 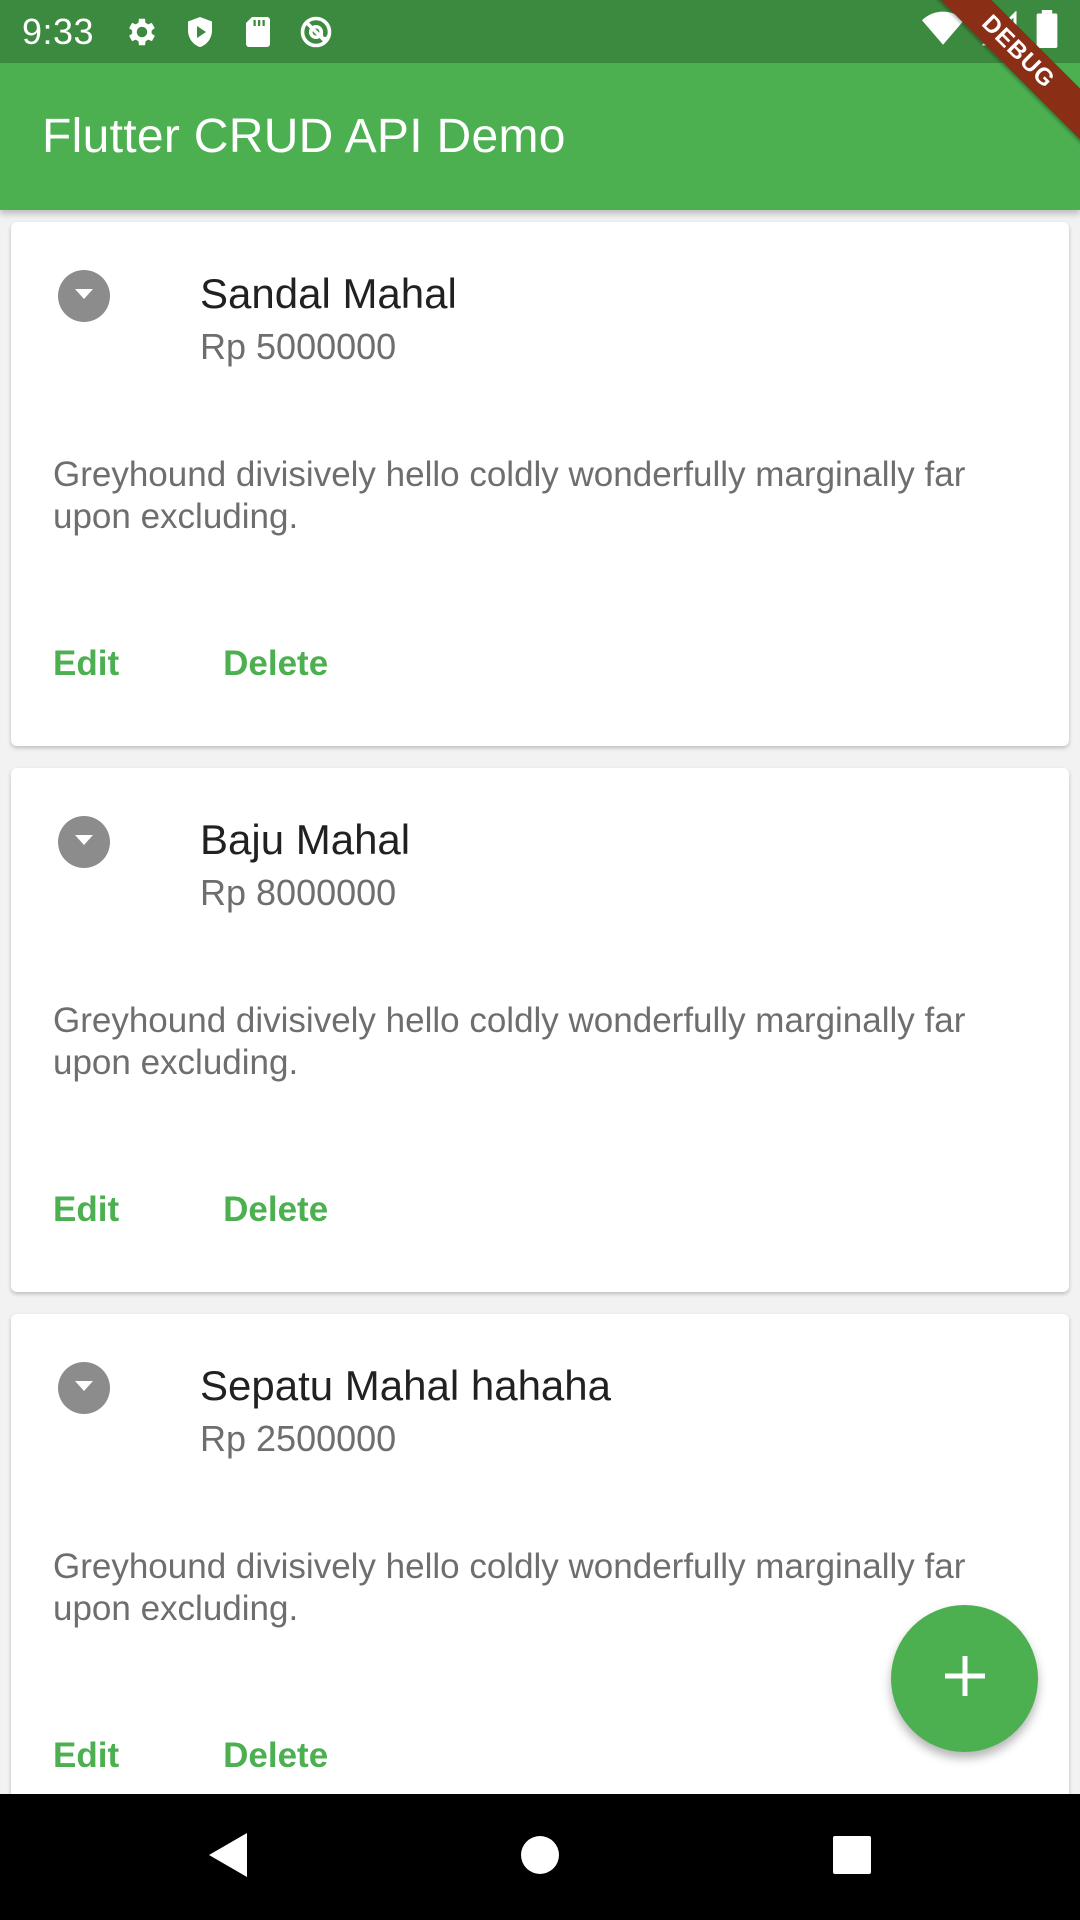 I want to click on recents-button, so click(x=852, y=1857).